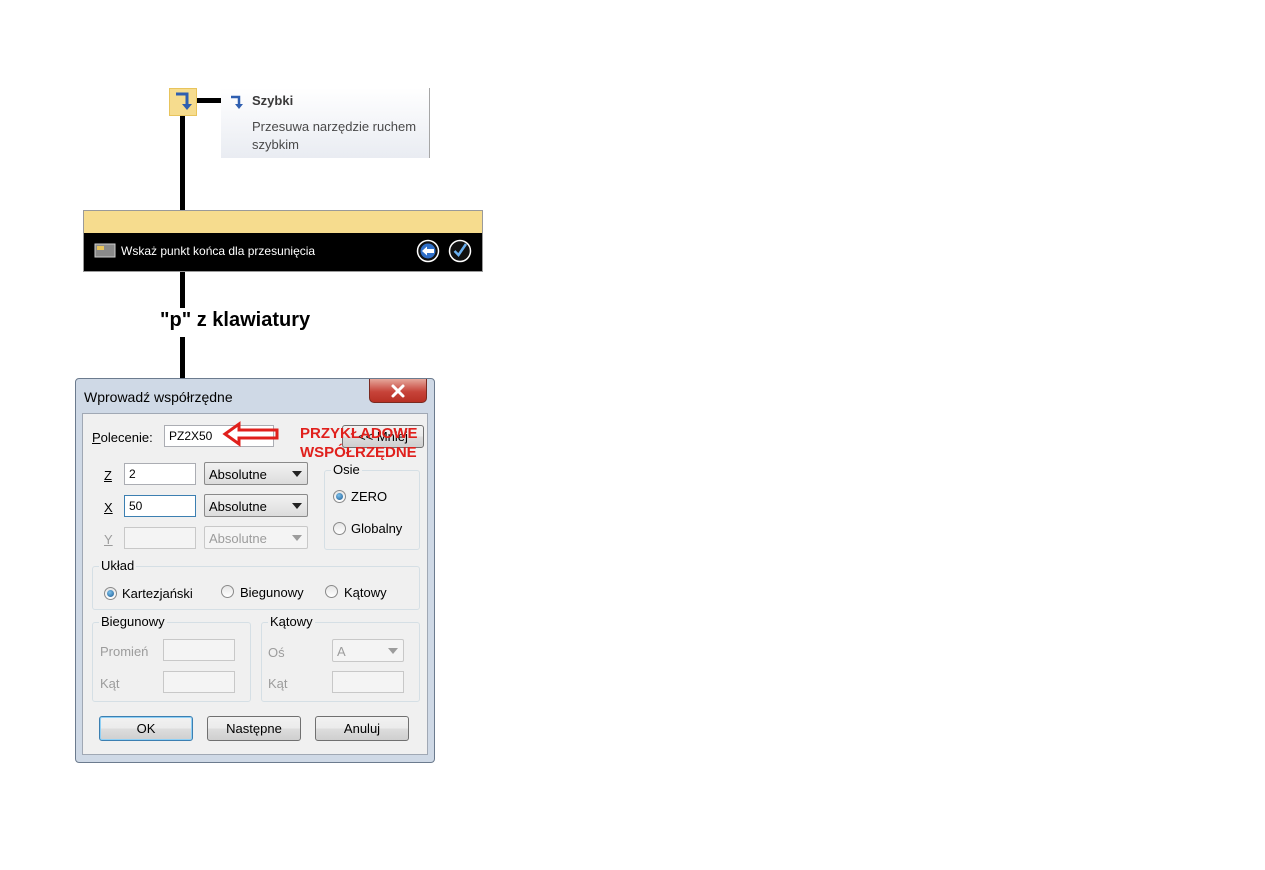 The width and height of the screenshot is (1265, 870). I want to click on x-value-input: 50, so click(160, 506).